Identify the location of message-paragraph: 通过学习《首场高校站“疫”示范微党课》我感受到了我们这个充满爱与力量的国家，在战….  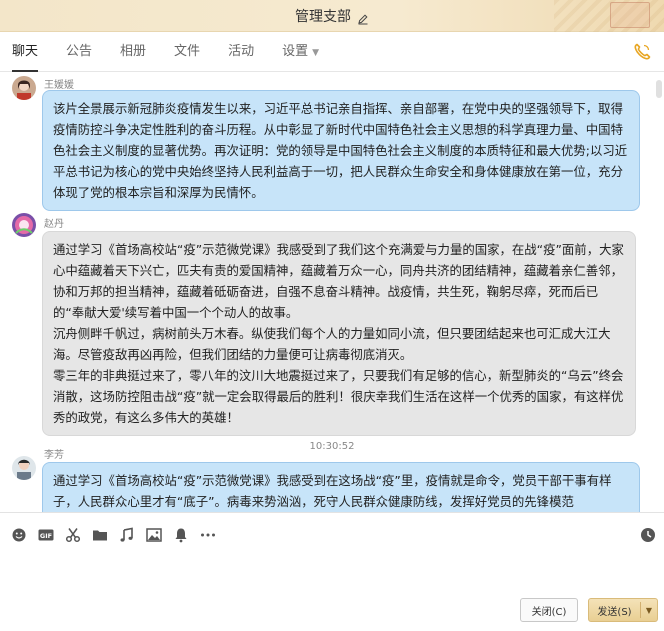
(338, 281).